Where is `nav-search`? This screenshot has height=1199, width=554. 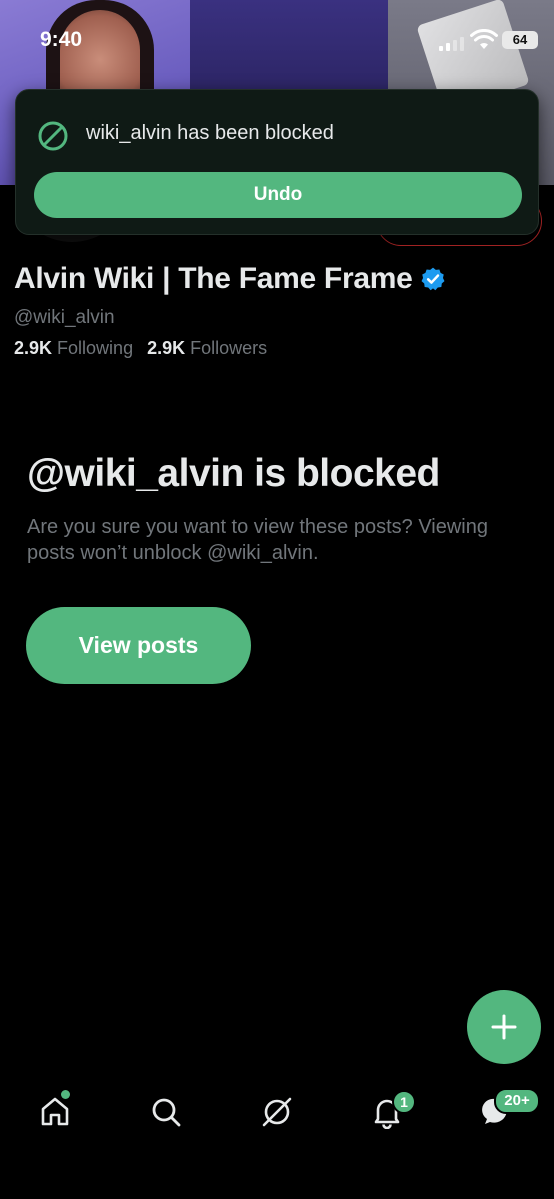 nav-search is located at coordinates (166, 1112).